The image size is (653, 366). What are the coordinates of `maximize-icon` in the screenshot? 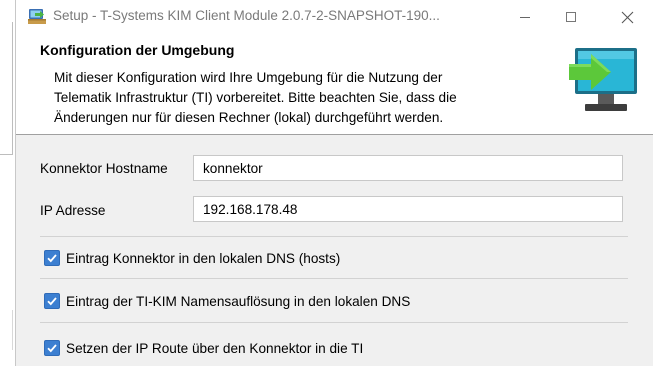 It's located at (571, 17).